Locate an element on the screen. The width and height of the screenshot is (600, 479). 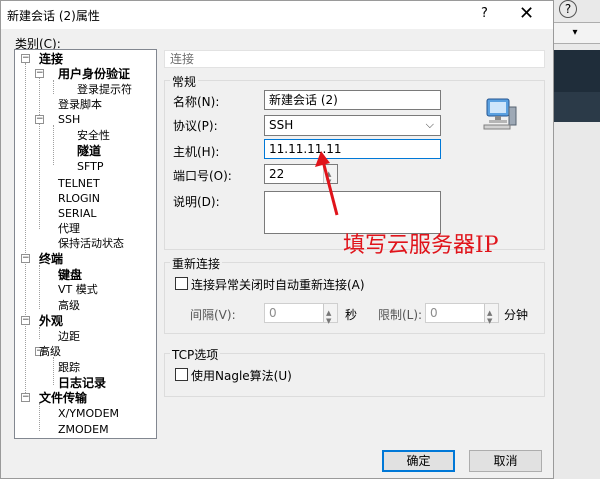
tree-item-file-transfer: 文件传输 is located at coordinates (63, 398).